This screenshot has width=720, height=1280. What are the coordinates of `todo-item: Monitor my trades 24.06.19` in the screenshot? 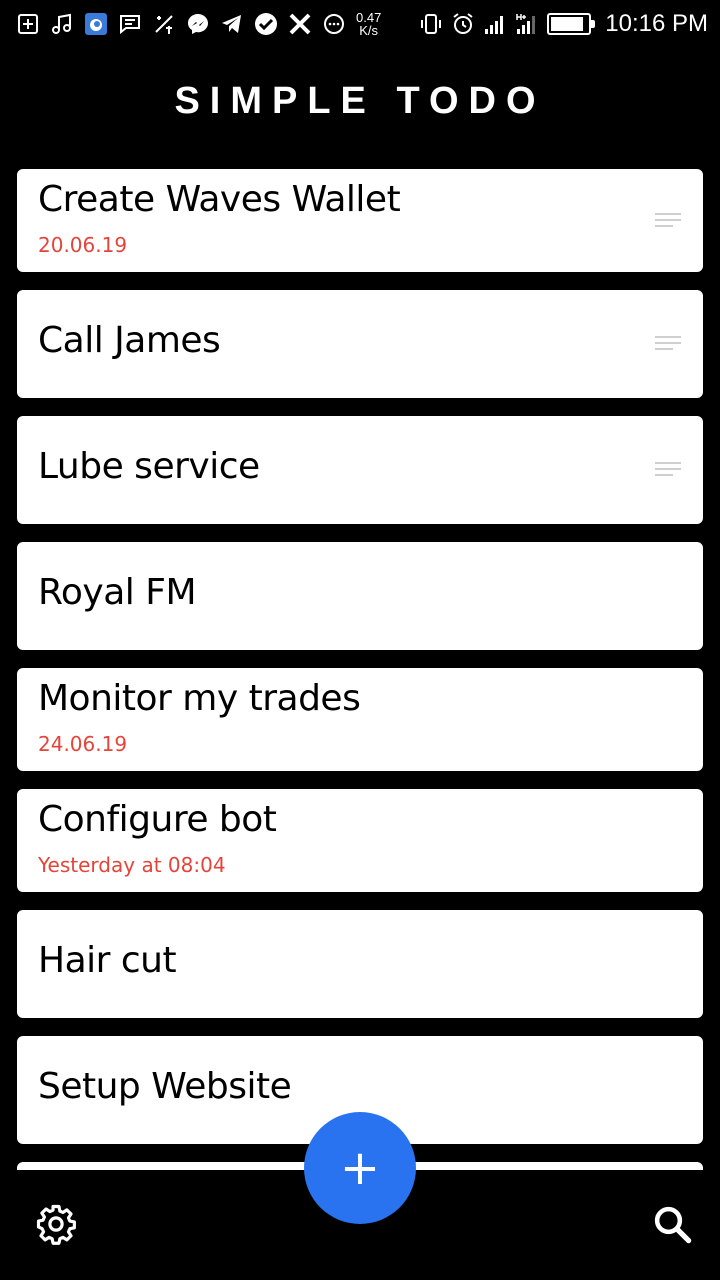 It's located at (360, 719).